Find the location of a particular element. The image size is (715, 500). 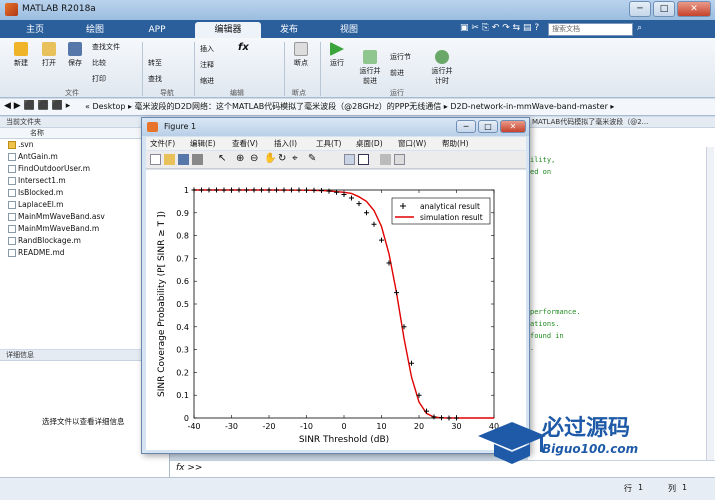

tab-apps: APP is located at coordinates (157, 30).